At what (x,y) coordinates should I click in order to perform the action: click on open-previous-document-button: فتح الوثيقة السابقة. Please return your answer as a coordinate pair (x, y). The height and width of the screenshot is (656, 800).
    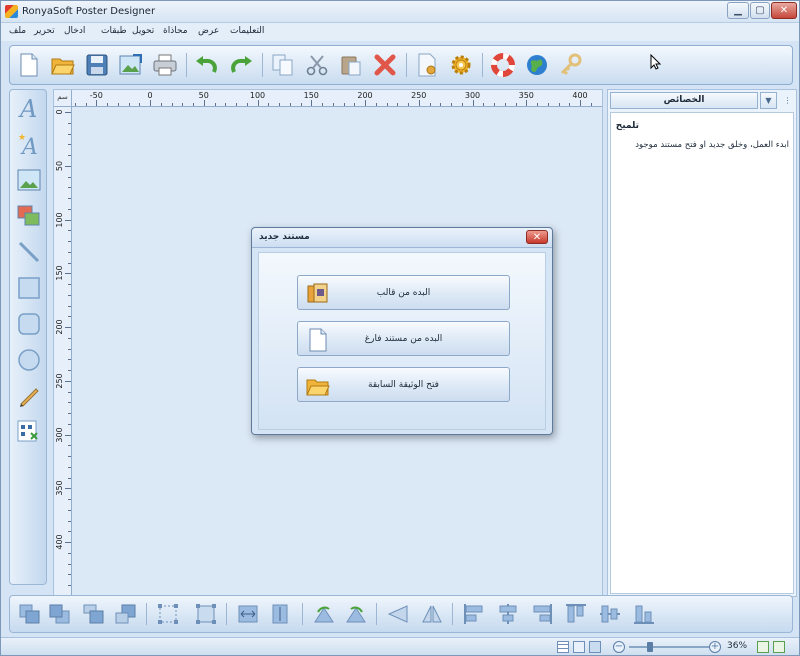
    Looking at the image, I should click on (403, 384).